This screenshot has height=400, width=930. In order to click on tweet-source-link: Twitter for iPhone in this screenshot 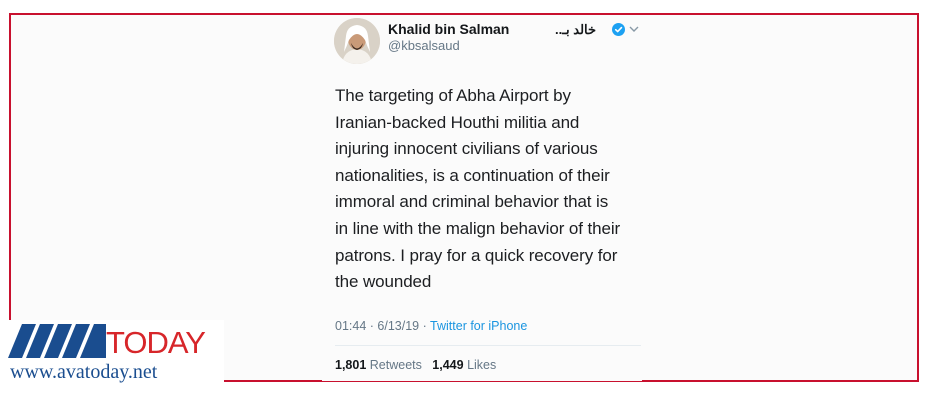, I will do `click(478, 326)`.